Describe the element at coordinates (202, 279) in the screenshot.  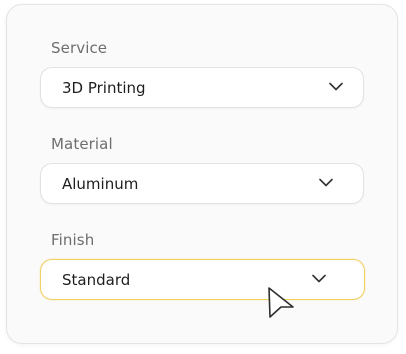
I see `finish-select: Standard` at that location.